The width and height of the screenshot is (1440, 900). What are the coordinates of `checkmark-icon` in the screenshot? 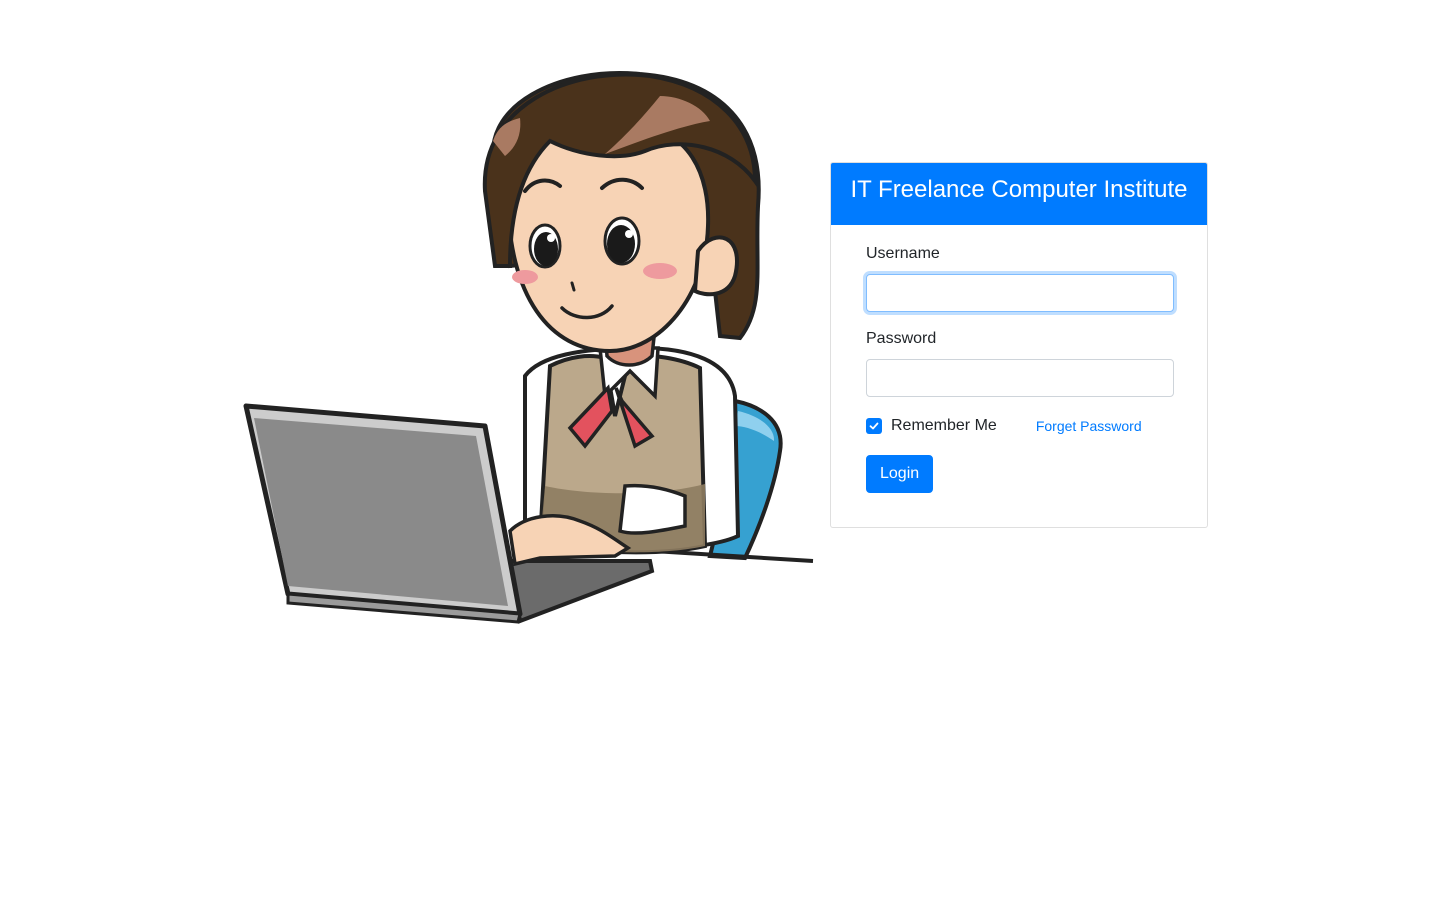 It's located at (874, 426).